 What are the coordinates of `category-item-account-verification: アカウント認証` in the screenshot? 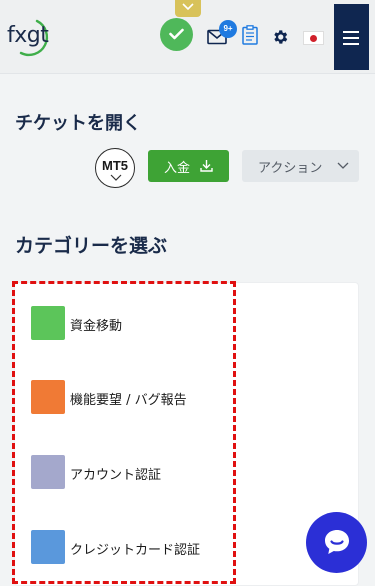 It's located at (128, 472).